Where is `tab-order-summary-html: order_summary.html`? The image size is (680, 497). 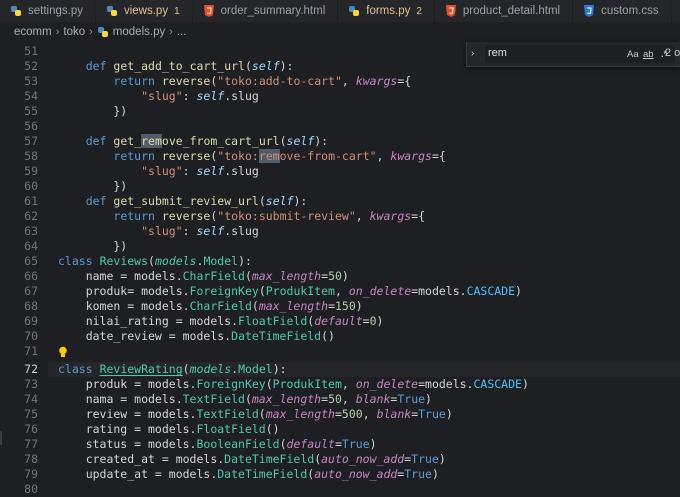
tab-order-summary-html: order_summary.html is located at coordinates (266, 11).